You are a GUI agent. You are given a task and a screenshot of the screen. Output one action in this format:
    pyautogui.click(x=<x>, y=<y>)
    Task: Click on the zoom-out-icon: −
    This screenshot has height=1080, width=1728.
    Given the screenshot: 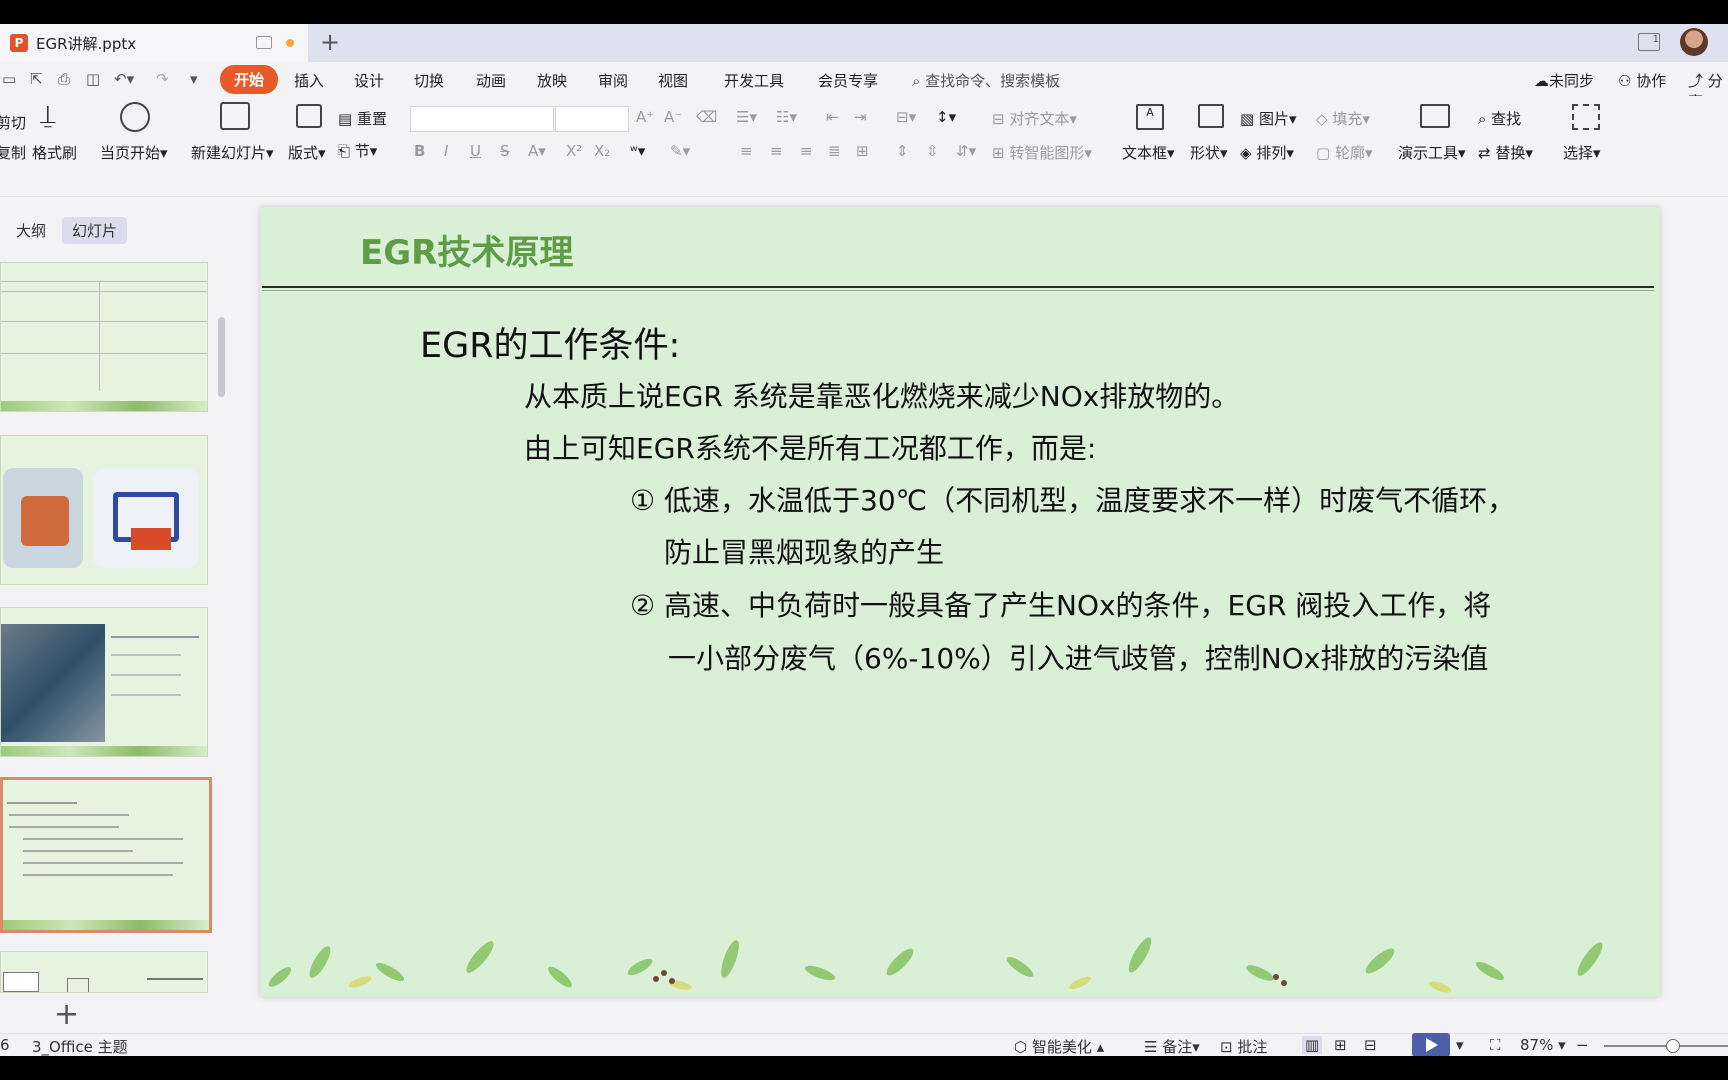 What is the action you would take?
    pyautogui.click(x=1582, y=1045)
    